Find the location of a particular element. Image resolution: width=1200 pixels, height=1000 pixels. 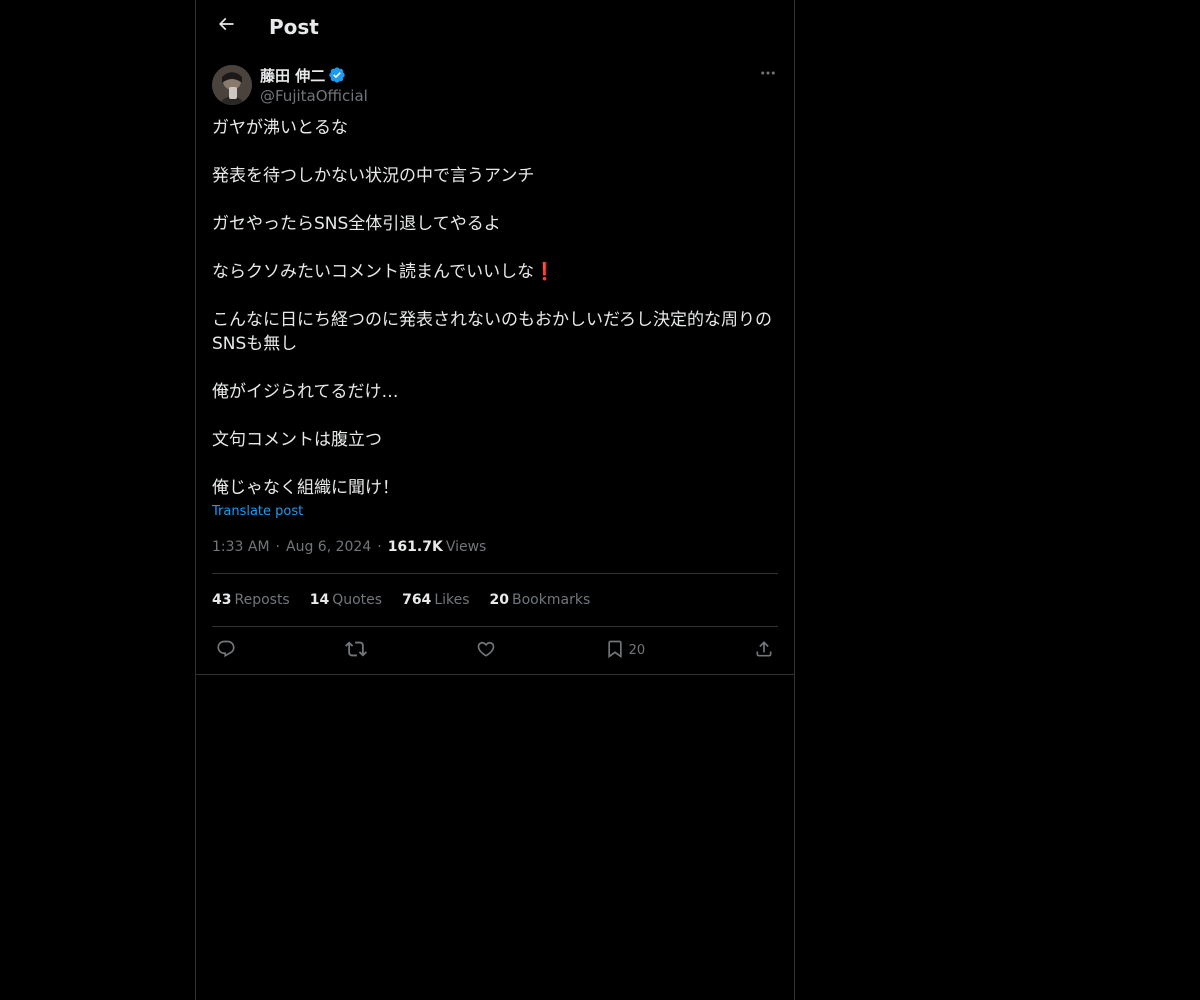

bookmarks-count: 20 is located at coordinates (499, 600).